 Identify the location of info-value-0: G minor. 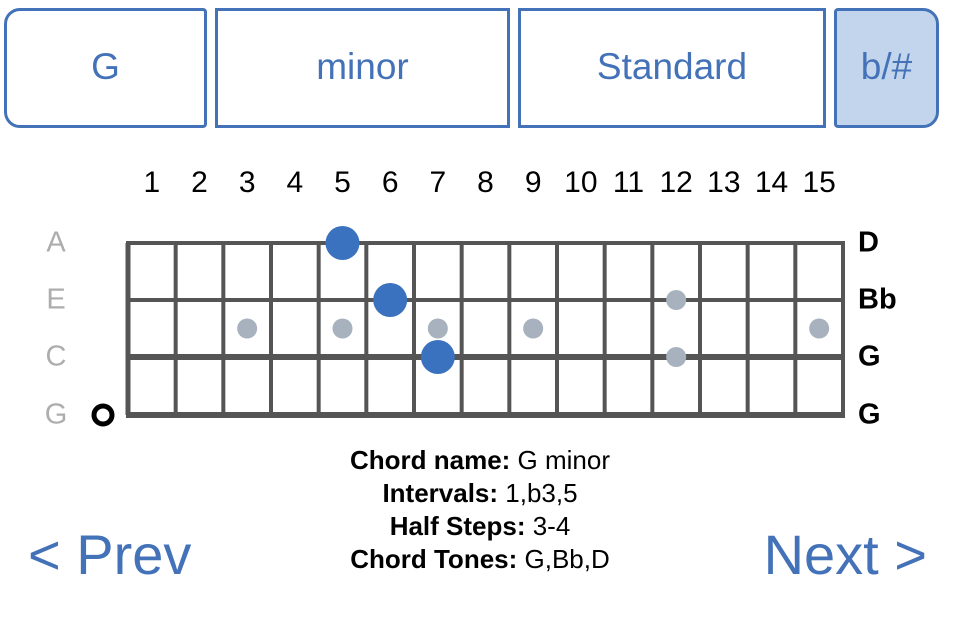
(560, 460).